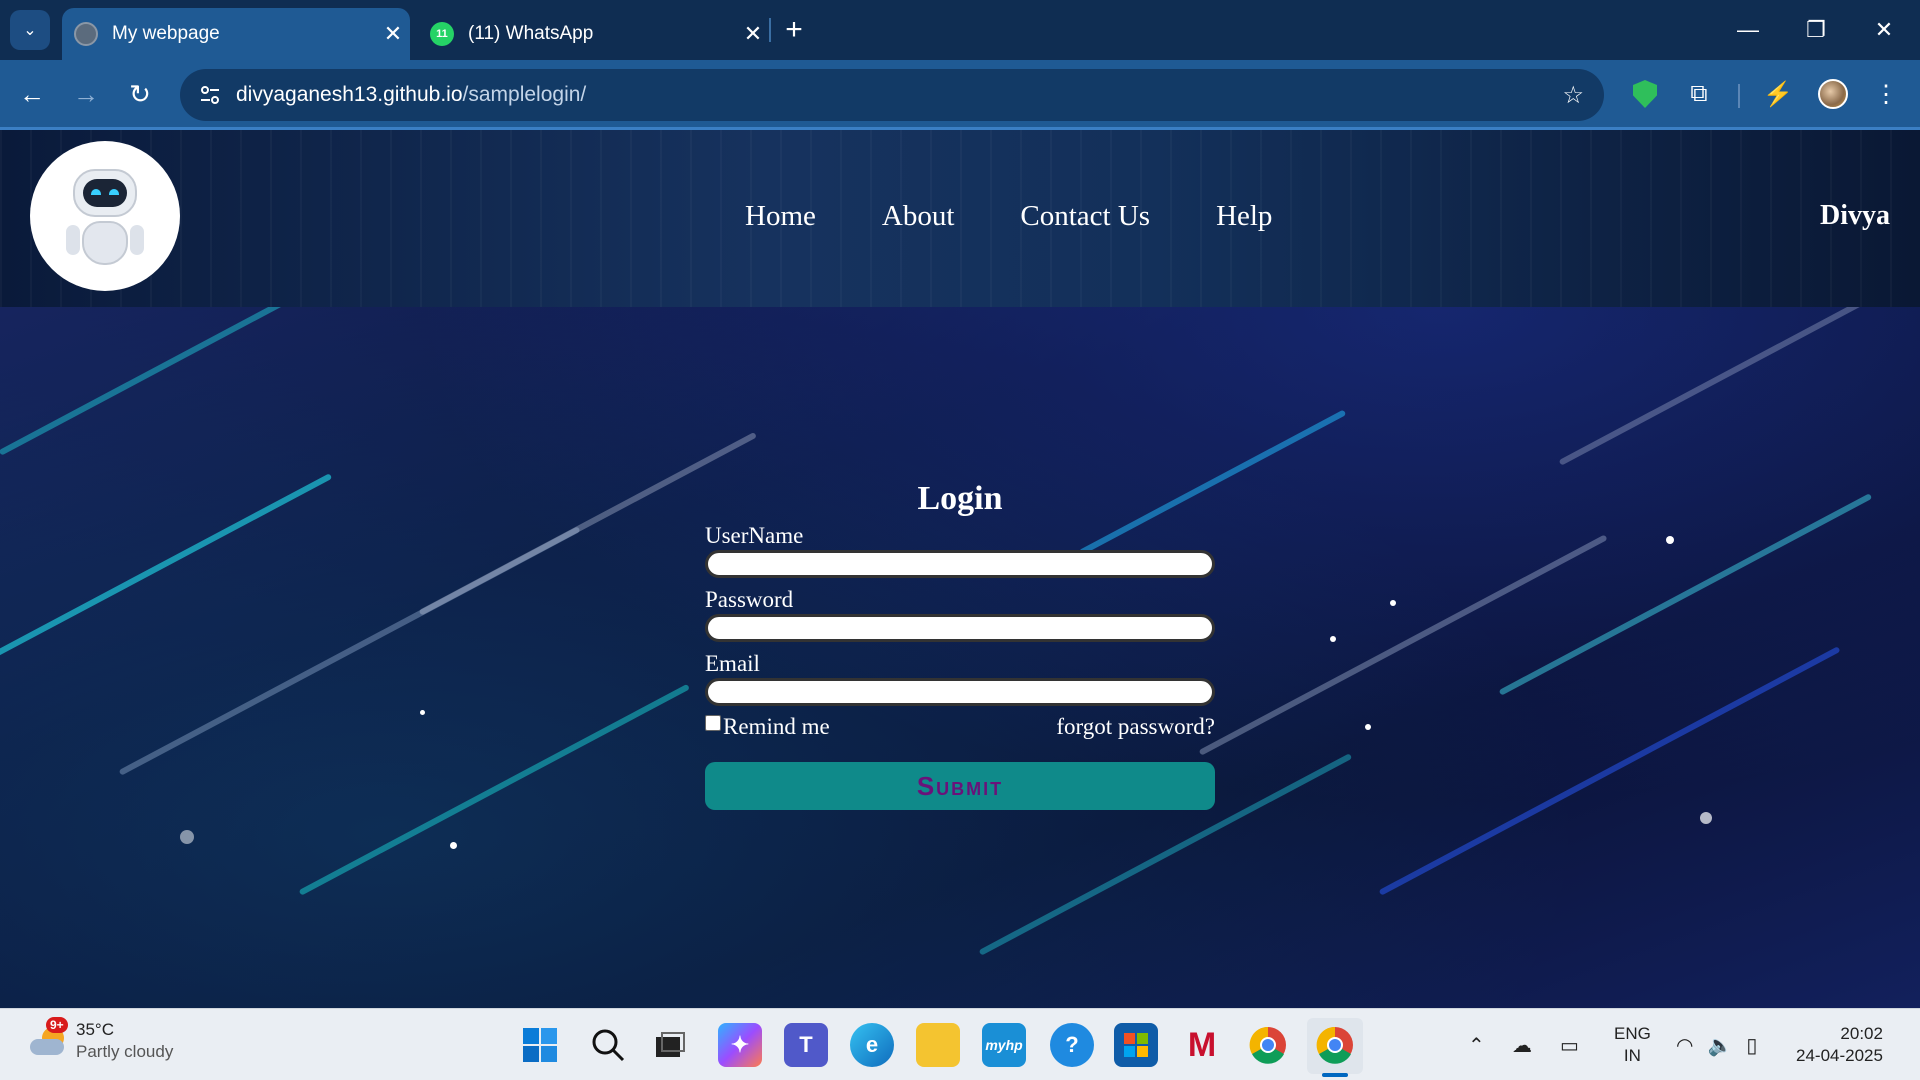  I want to click on clock: 20:02 24-04-2025, so click(1839, 1044).